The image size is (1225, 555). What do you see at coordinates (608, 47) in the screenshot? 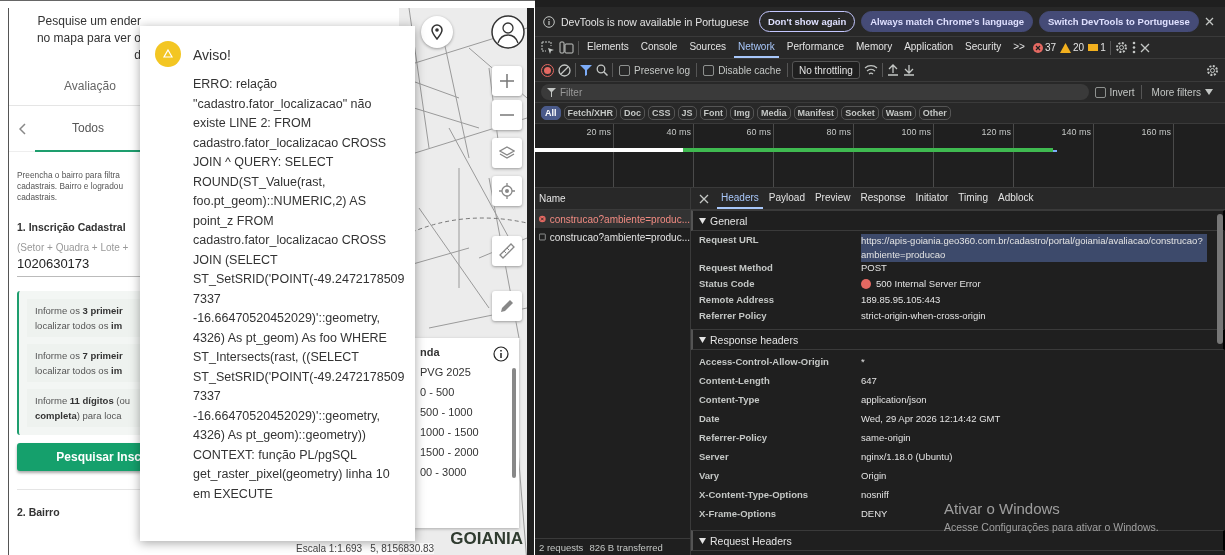
I see `panel-tab: Elements` at bounding box center [608, 47].